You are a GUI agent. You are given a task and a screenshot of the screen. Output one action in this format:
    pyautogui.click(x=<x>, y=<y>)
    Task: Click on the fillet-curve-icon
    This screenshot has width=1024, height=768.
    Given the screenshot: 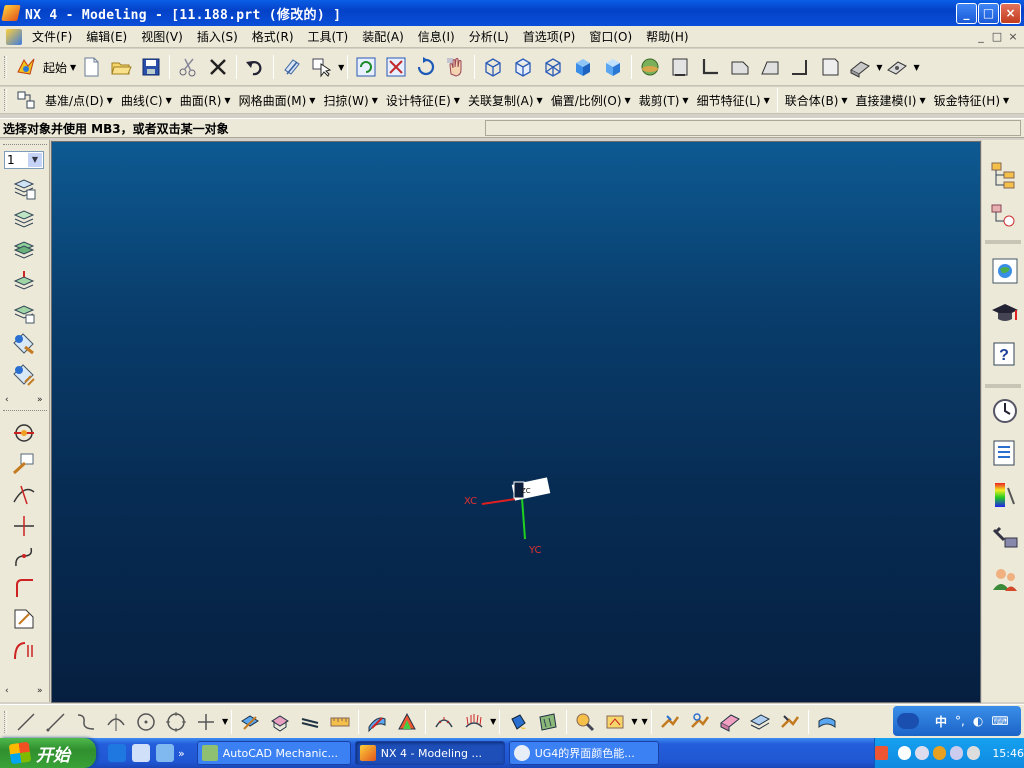 What is the action you would take?
    pyautogui.click(x=24, y=588)
    